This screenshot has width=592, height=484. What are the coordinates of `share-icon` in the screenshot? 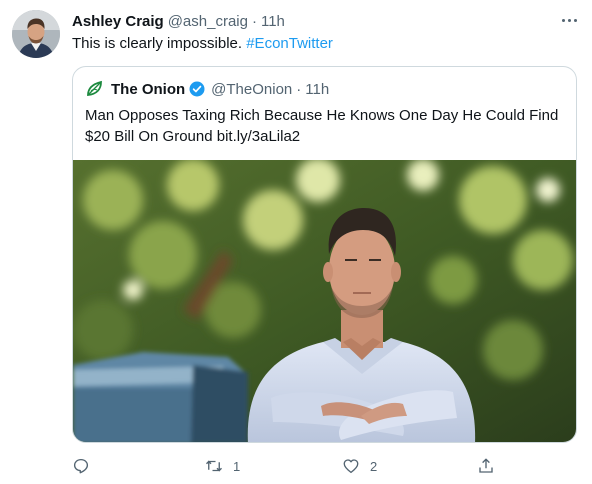 It's located at (486, 465).